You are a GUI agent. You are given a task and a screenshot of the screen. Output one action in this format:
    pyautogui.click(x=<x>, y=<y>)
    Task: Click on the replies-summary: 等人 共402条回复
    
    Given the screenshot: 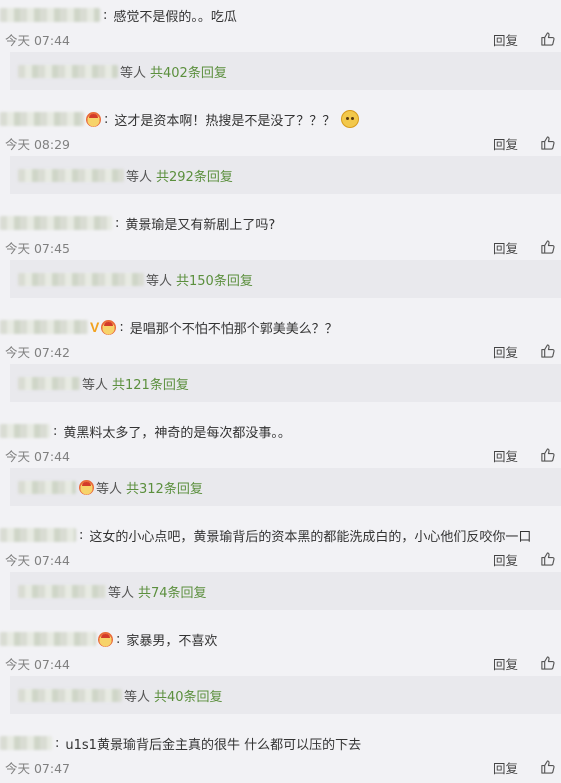 What is the action you would take?
    pyautogui.click(x=285, y=71)
    